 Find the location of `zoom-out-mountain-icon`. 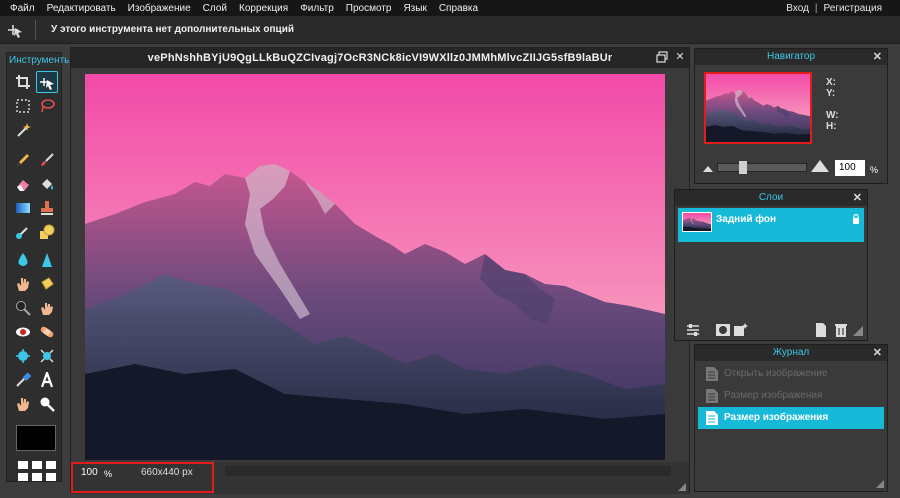

zoom-out-mountain-icon is located at coordinates (708, 168).